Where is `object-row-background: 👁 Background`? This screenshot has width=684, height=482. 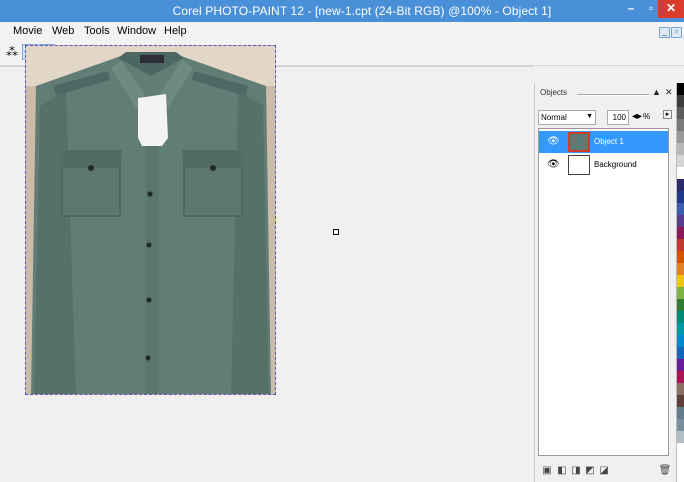 object-row-background: 👁 Background is located at coordinates (603, 165).